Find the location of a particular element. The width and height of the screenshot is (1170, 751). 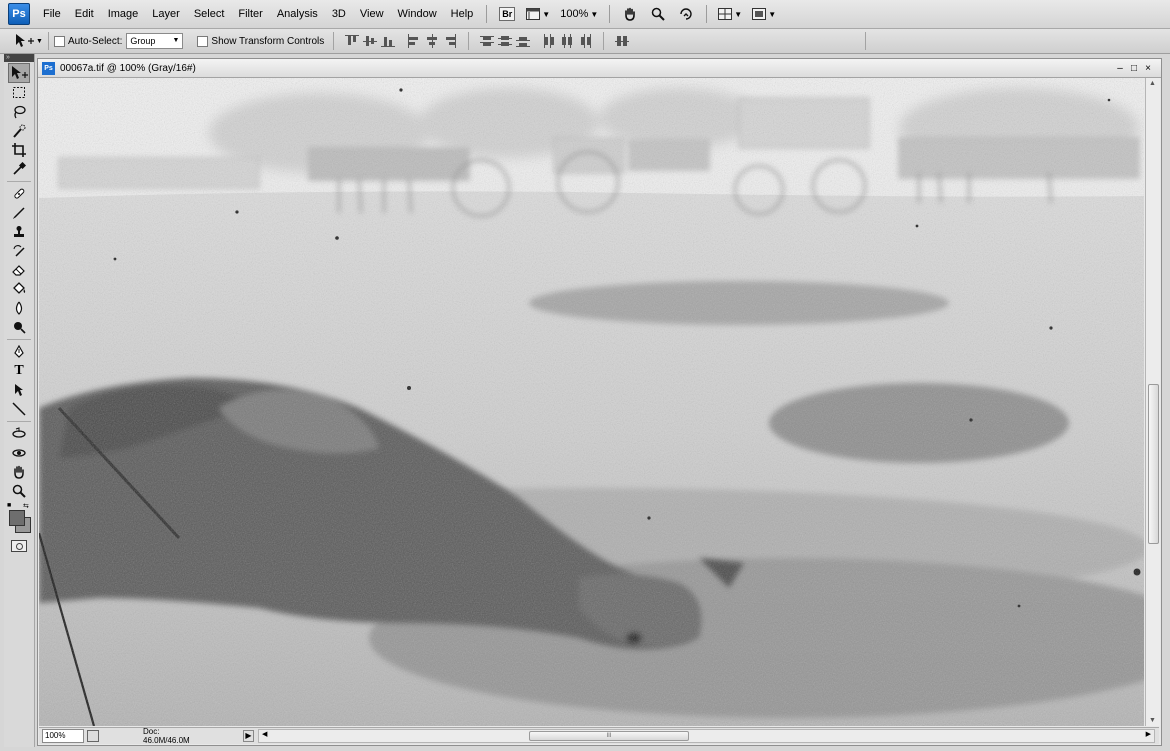

close-icon: × is located at coordinates (1148, 68).